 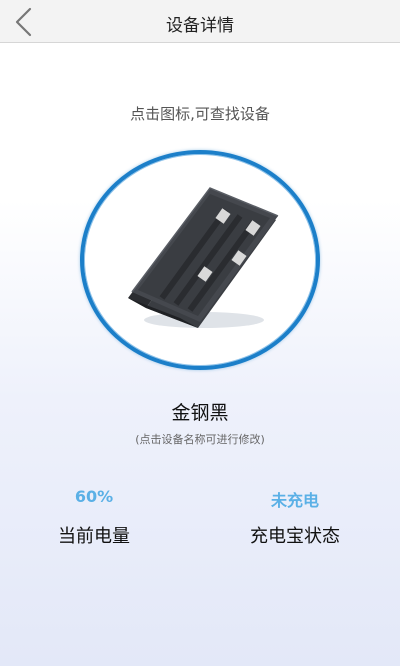 What do you see at coordinates (94, 496) in the screenshot?
I see `battery-level-value: 60%` at bounding box center [94, 496].